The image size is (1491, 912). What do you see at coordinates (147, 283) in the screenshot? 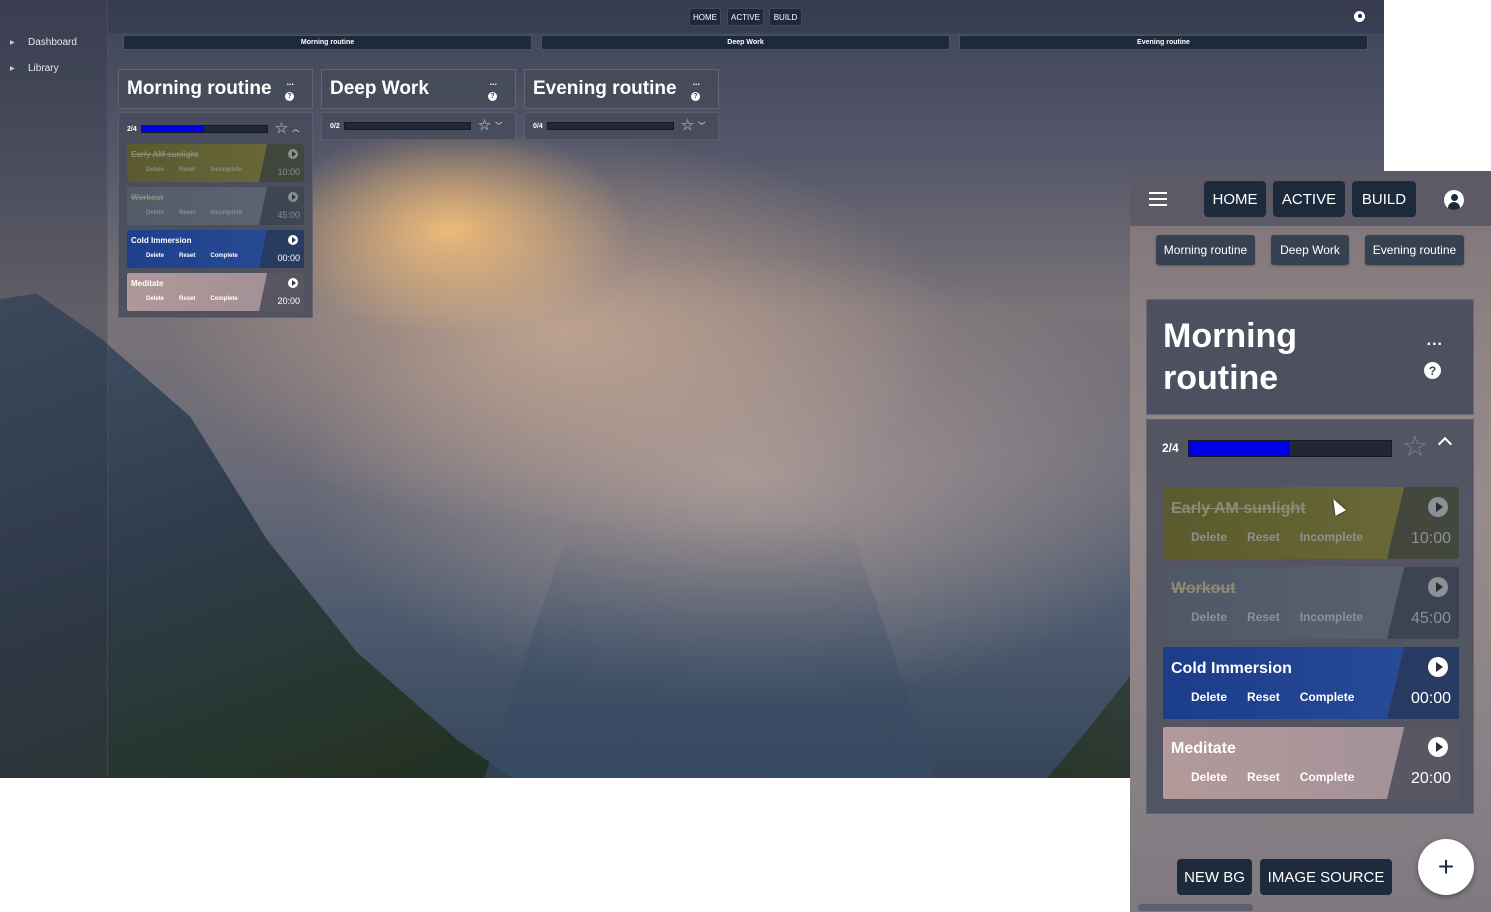
I see `task-name: Meditate` at bounding box center [147, 283].